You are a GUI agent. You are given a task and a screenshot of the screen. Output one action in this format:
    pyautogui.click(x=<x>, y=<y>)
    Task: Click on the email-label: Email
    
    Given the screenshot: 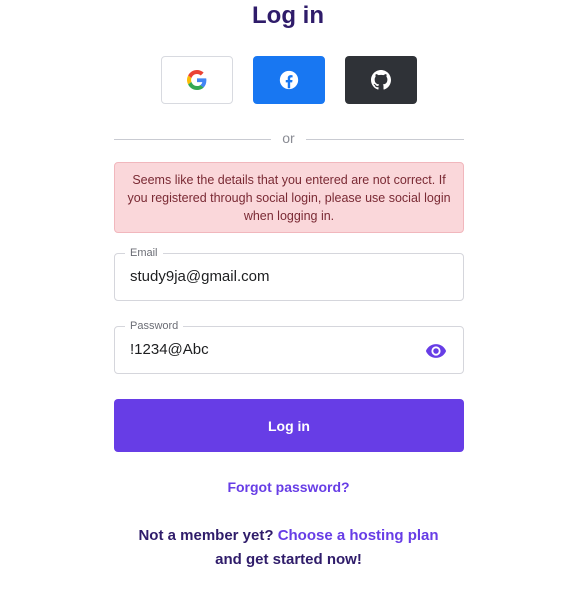 What is the action you would take?
    pyautogui.click(x=144, y=253)
    